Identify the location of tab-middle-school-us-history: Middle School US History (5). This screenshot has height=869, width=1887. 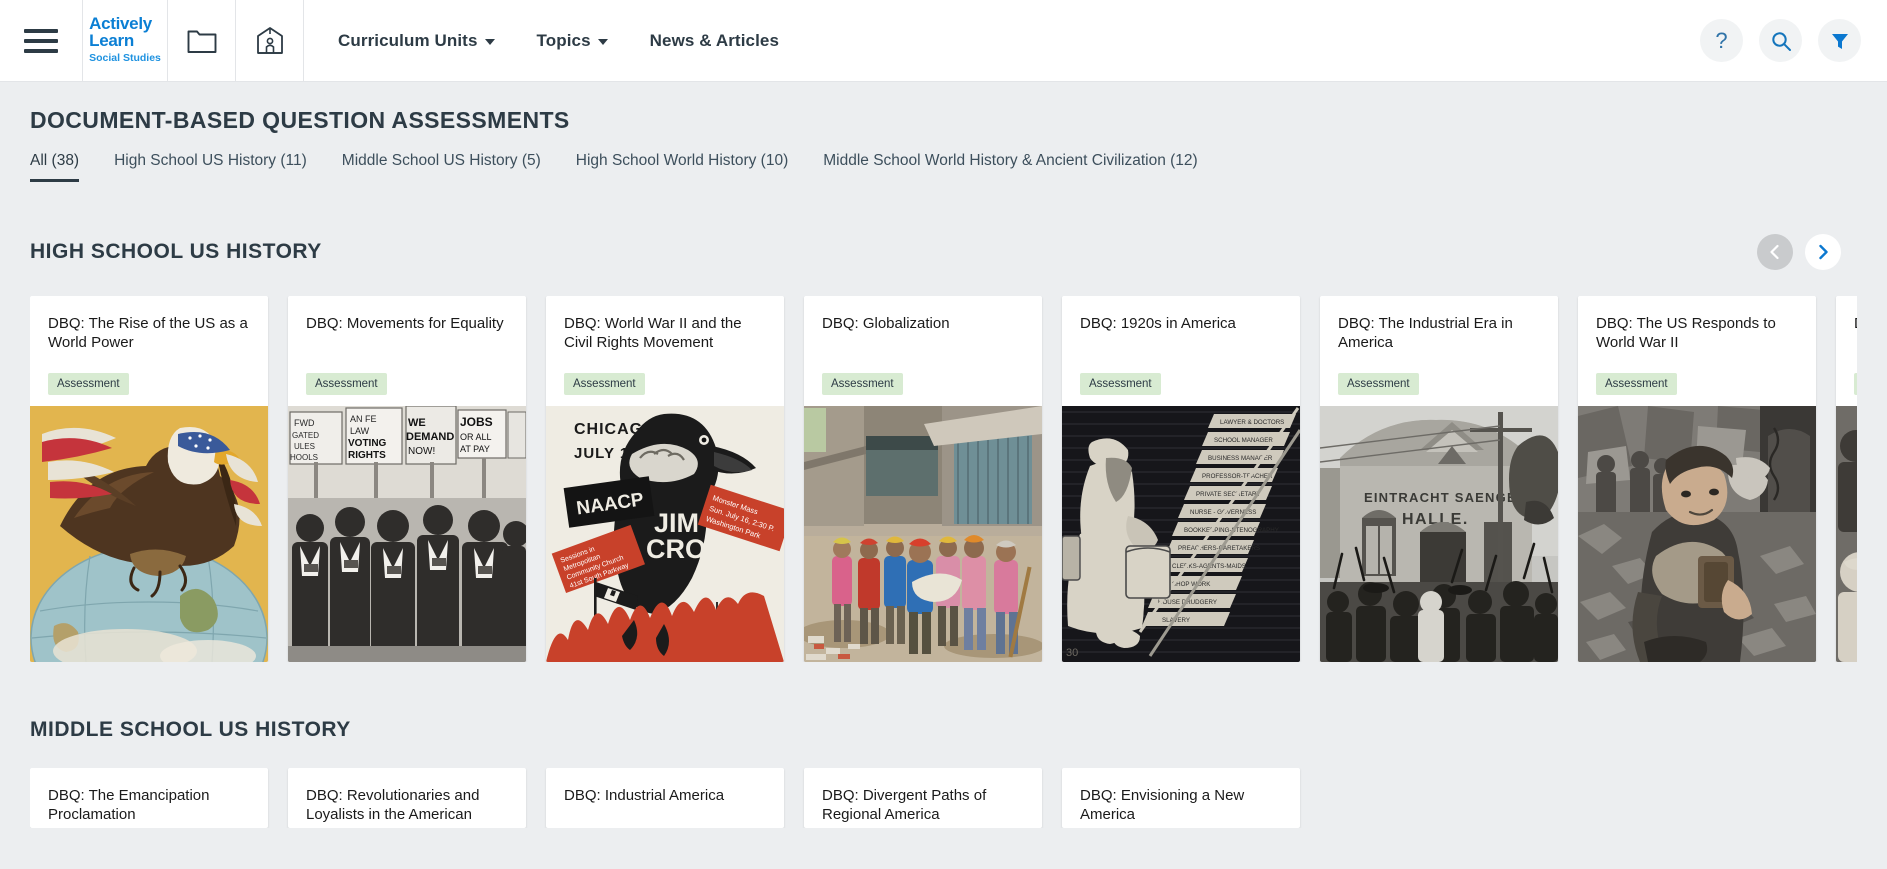
(441, 167).